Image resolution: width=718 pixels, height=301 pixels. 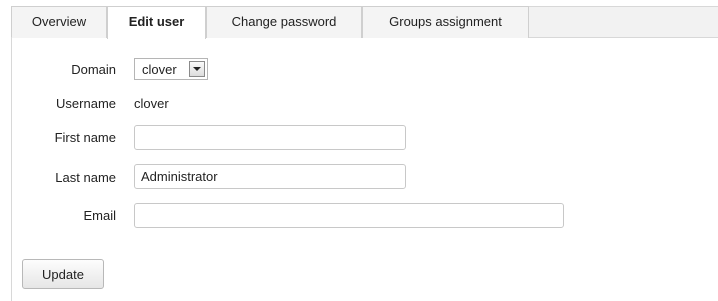 I want to click on update-button: Update, so click(x=63, y=274).